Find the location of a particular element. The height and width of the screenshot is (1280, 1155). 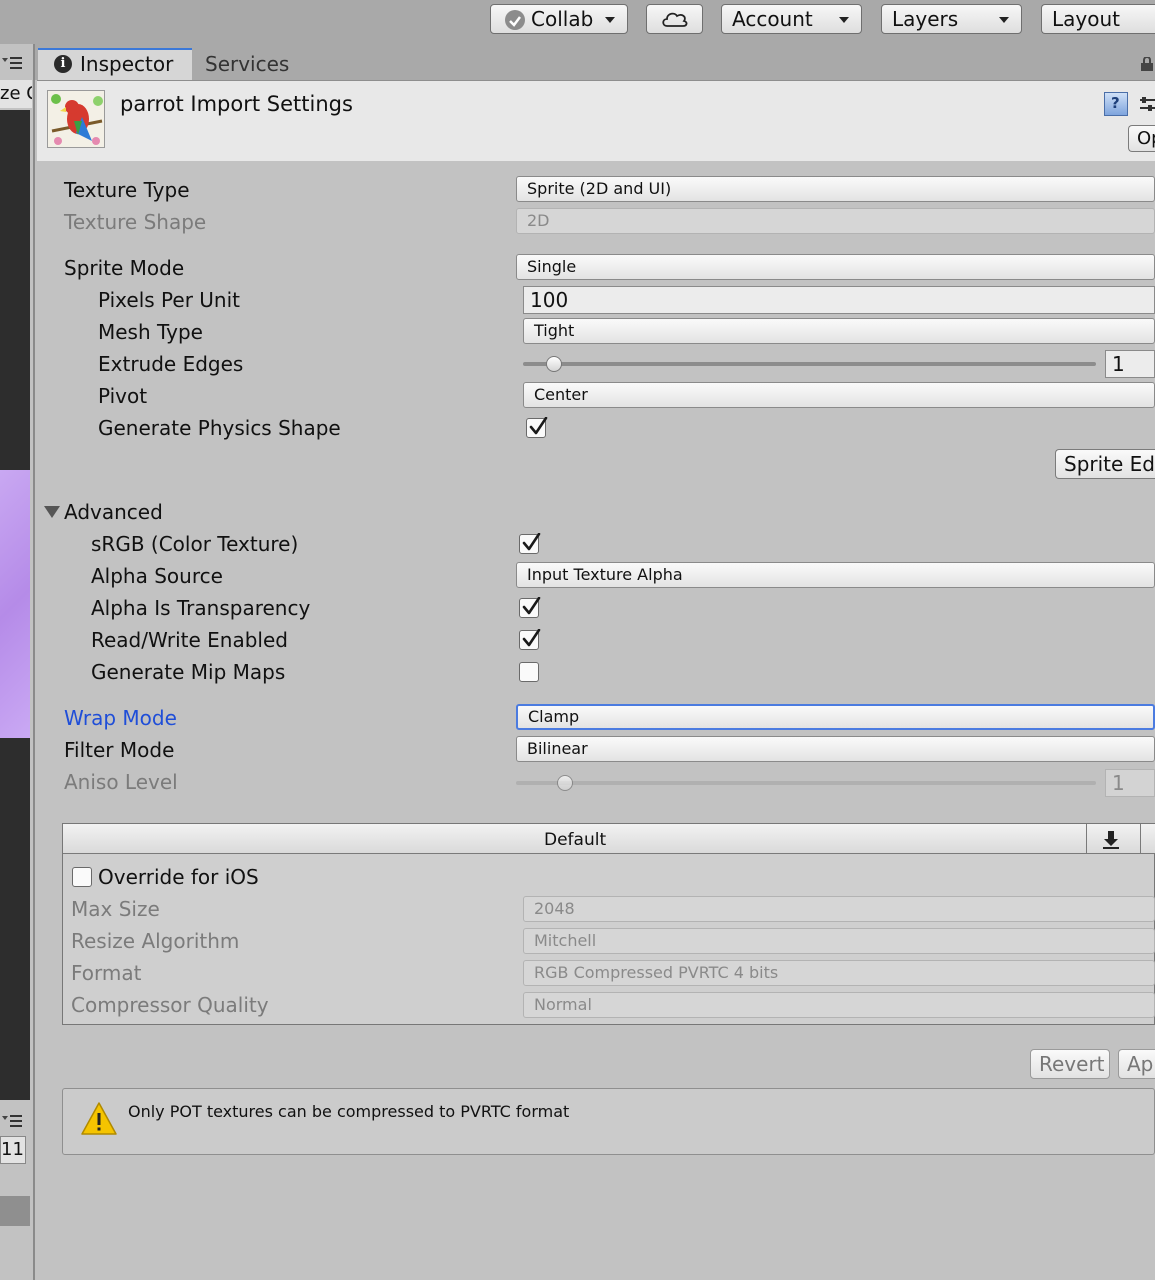

left-panel-search: ze O is located at coordinates (16, 94).